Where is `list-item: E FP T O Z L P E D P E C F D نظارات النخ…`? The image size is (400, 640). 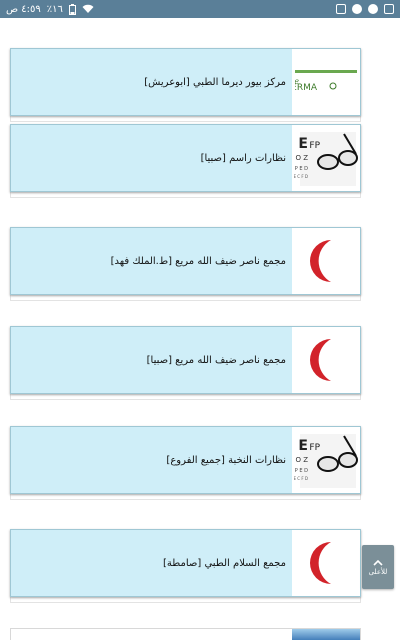 list-item: E FP T O Z L P E D P E C F D نظارات النخ… is located at coordinates (185, 463).